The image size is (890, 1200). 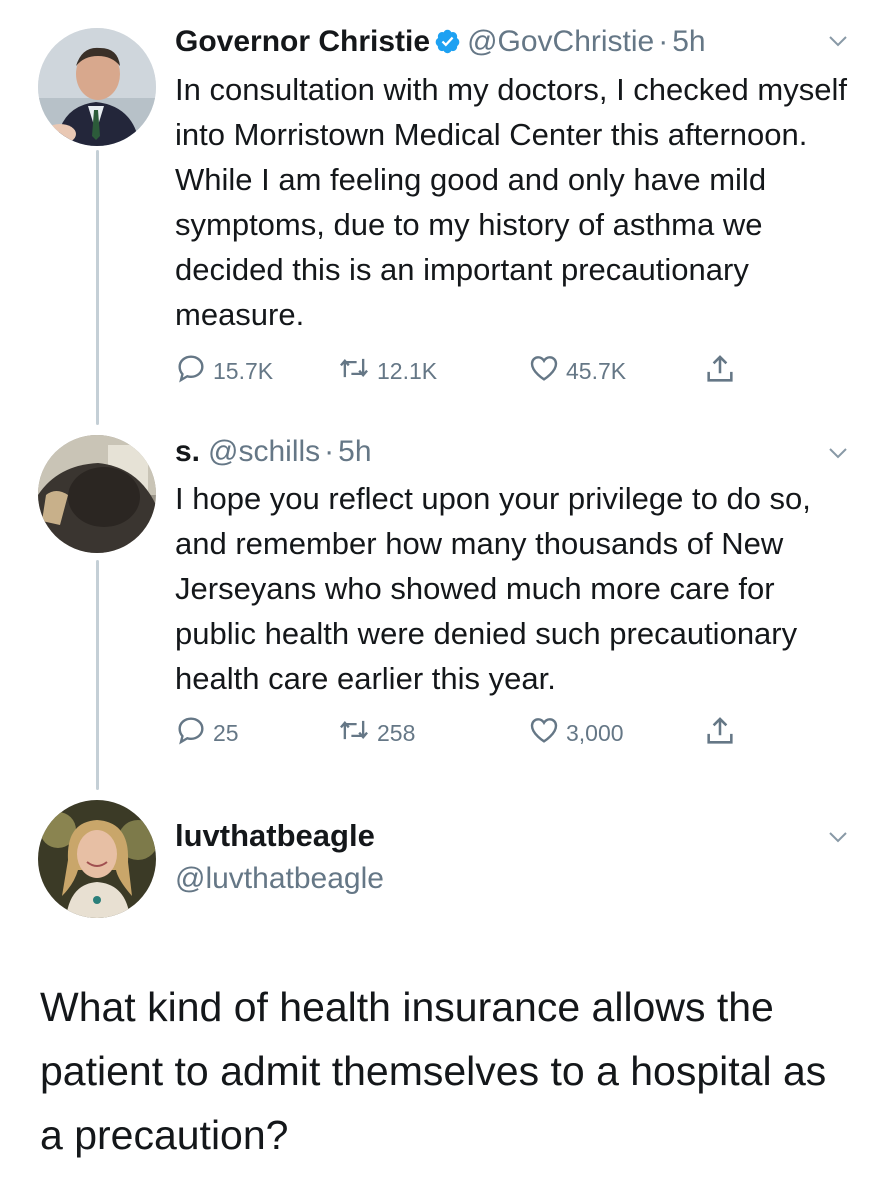 I want to click on like-count: 3,000, so click(x=595, y=732).